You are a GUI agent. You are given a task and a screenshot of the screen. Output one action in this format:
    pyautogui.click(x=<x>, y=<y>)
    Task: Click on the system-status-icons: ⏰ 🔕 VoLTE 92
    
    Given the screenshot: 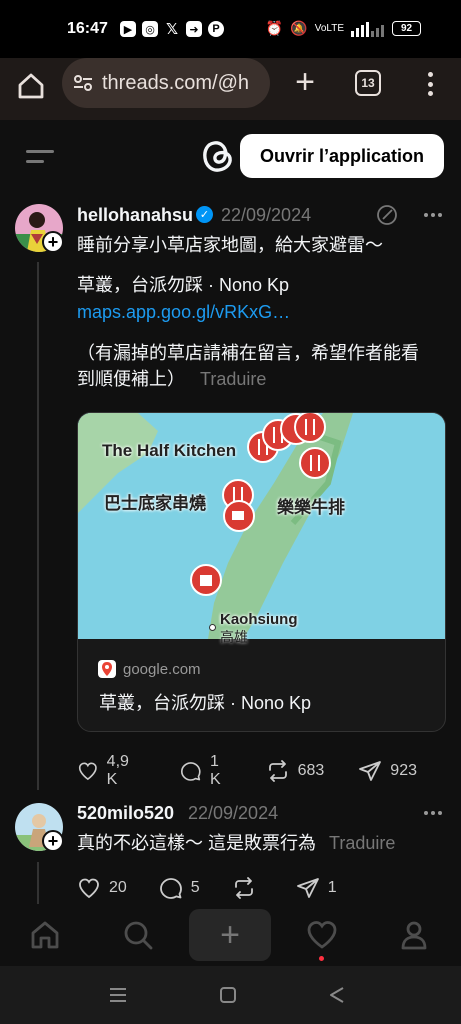 What is the action you would take?
    pyautogui.click(x=343, y=28)
    